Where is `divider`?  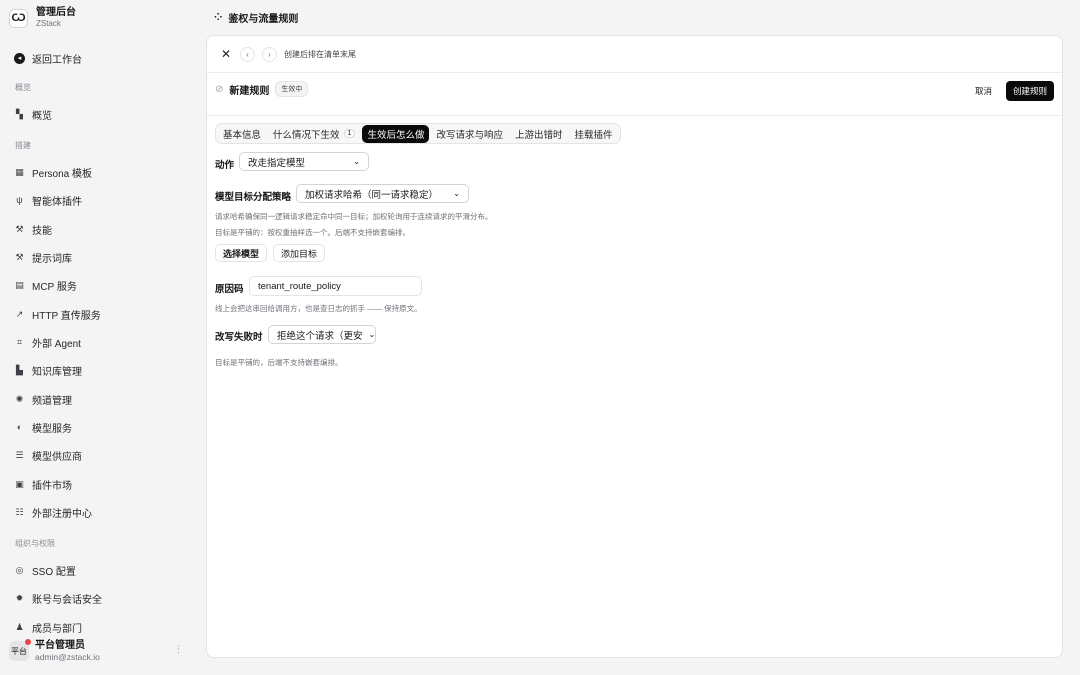 divider is located at coordinates (634, 115).